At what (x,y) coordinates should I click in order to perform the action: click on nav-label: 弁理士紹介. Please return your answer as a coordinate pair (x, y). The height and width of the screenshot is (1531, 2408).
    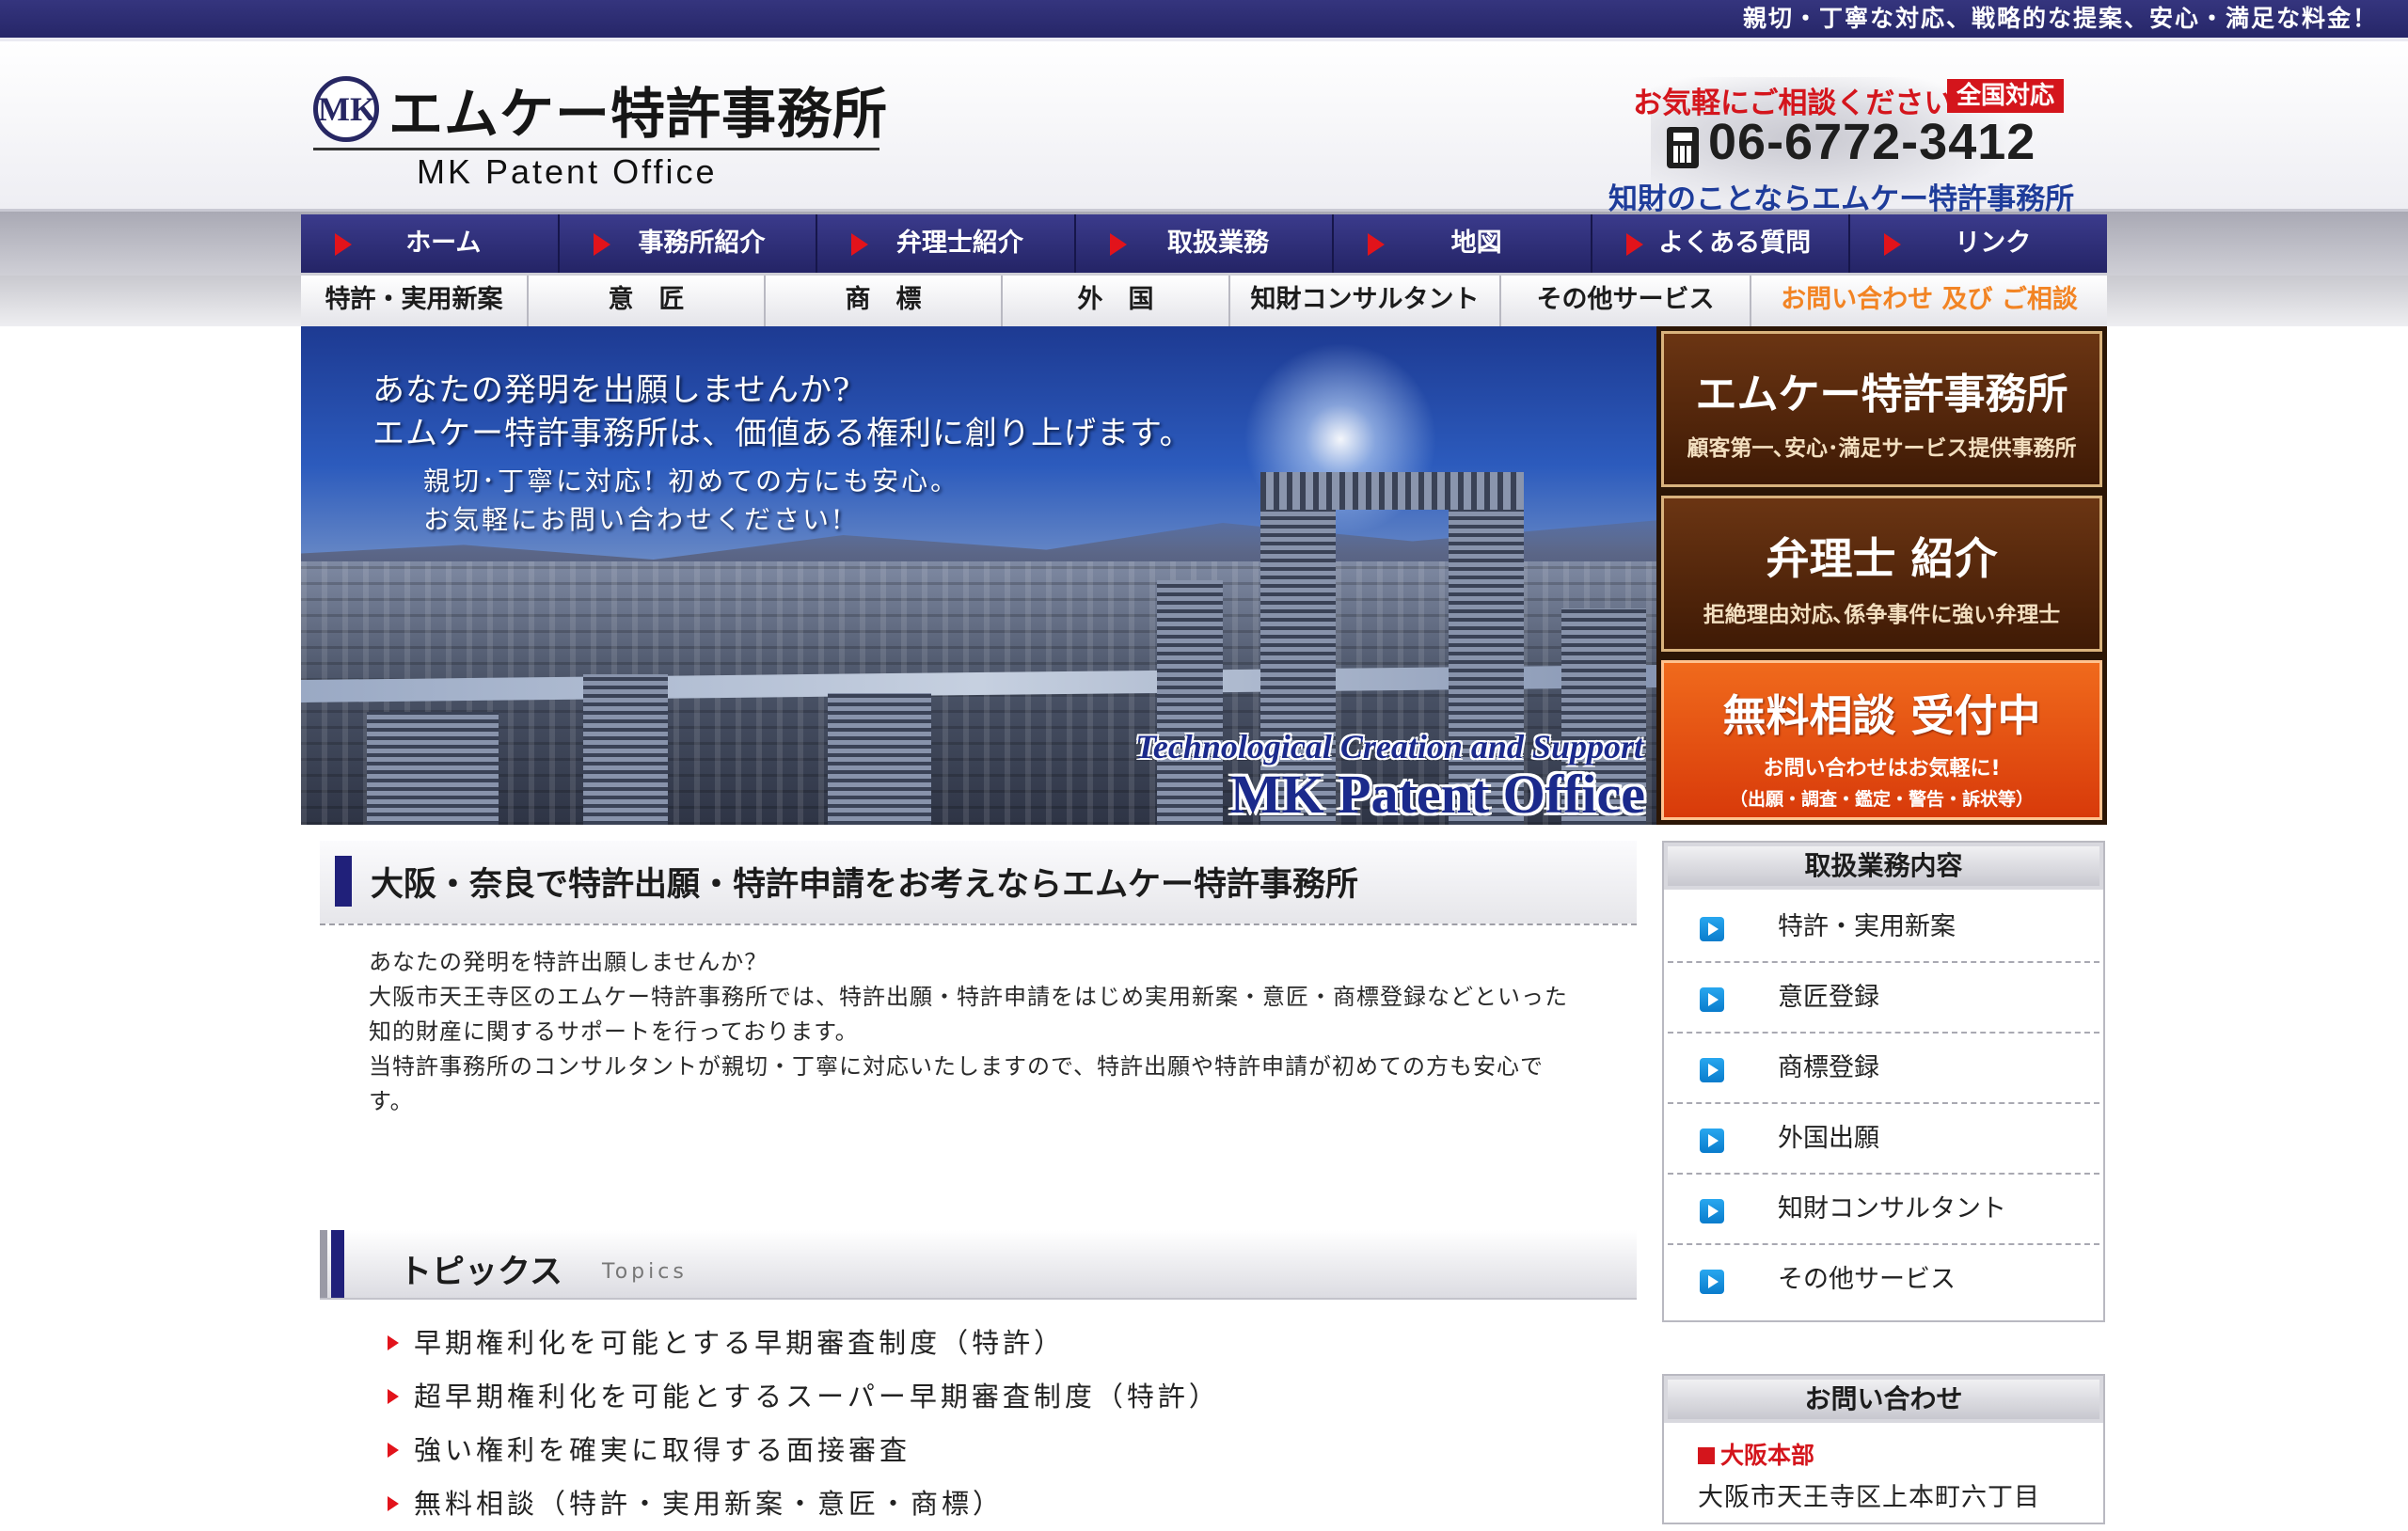
    Looking at the image, I should click on (959, 243).